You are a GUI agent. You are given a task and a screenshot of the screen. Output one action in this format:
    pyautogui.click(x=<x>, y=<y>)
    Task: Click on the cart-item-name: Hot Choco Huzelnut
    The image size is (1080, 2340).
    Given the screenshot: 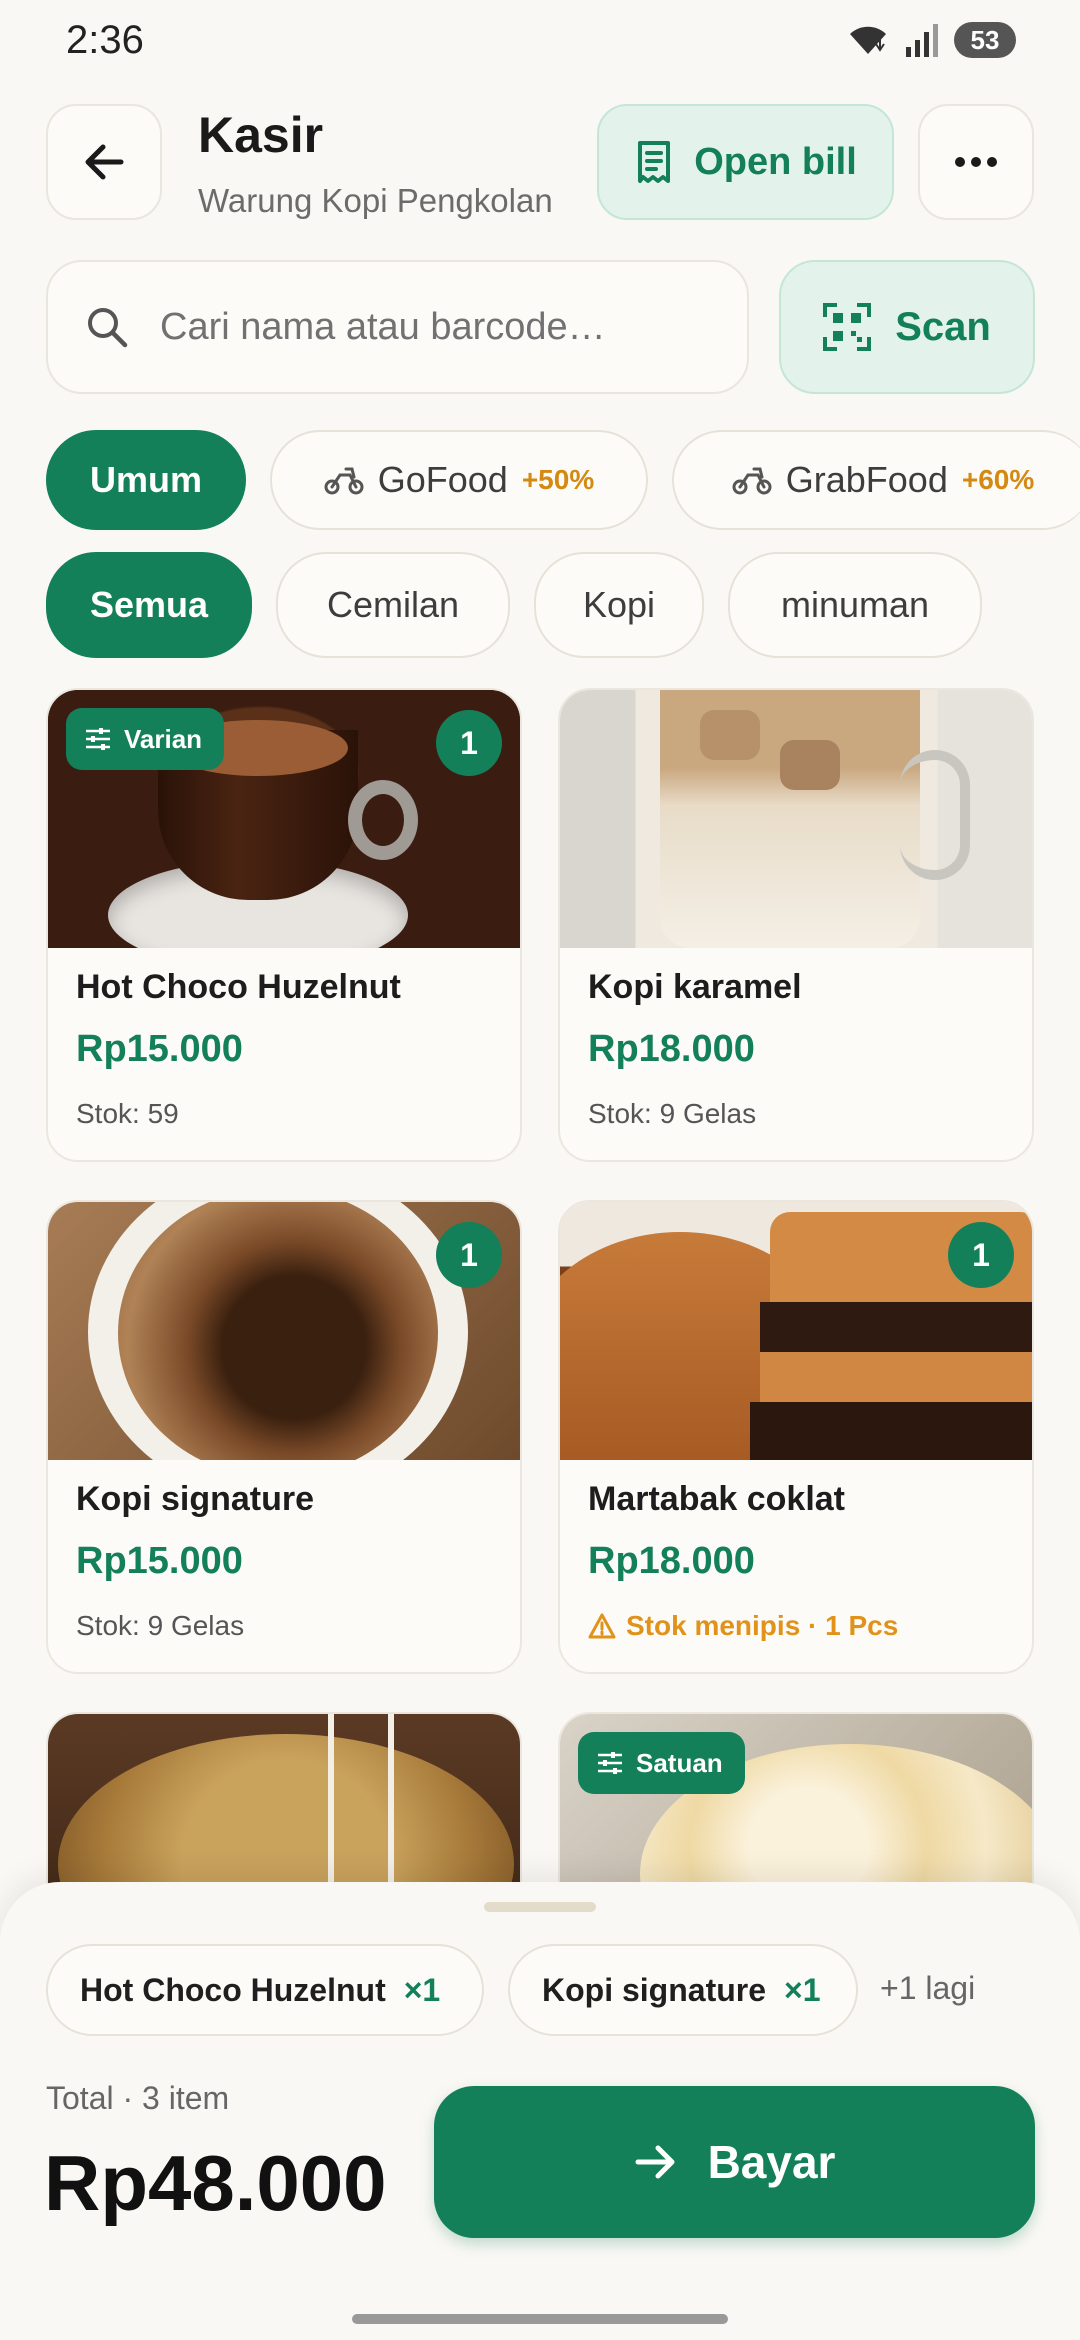 What is the action you would take?
    pyautogui.click(x=233, y=1989)
    